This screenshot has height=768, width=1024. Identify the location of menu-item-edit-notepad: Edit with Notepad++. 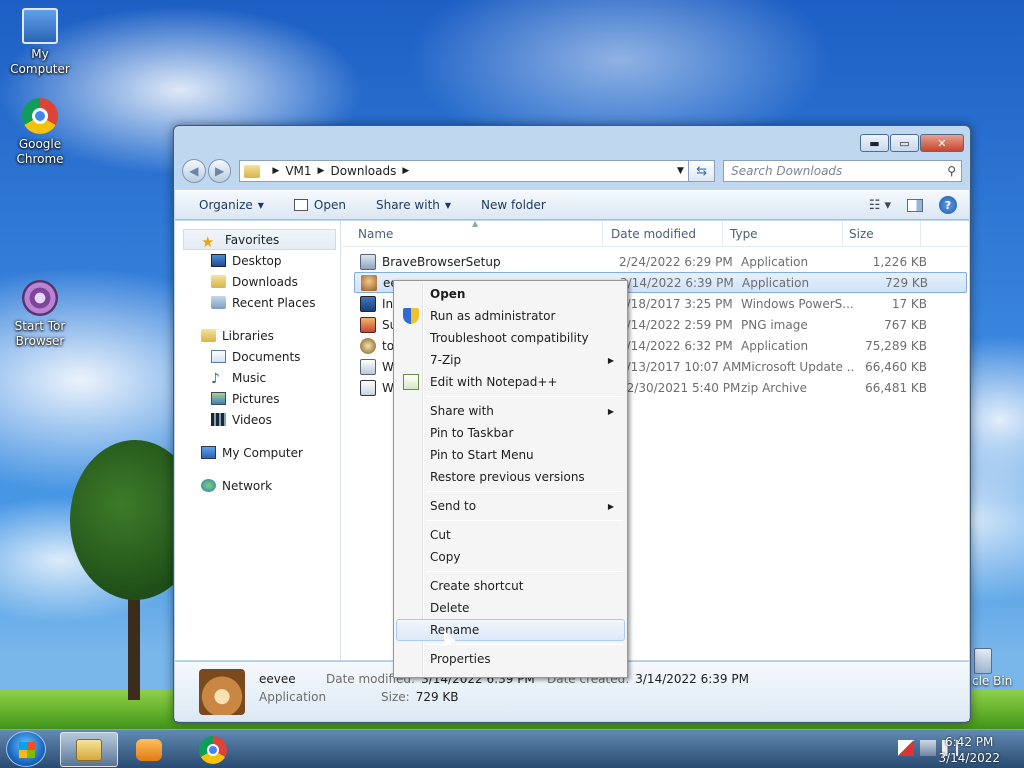
(510, 382).